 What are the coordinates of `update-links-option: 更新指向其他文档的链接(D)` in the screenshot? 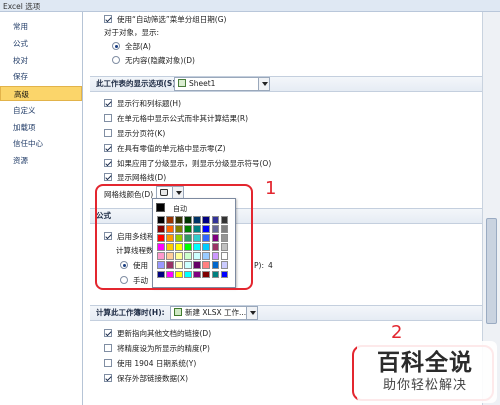 It's located at (157, 333).